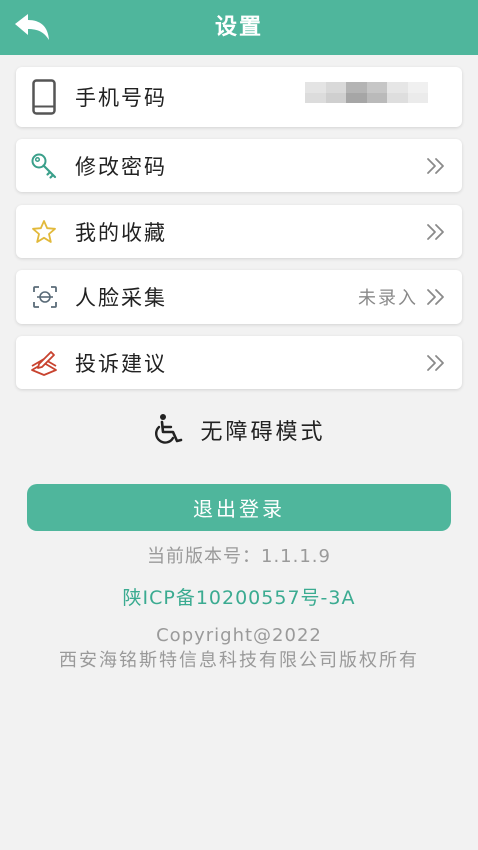 The height and width of the screenshot is (850, 478). I want to click on phone-icon, so click(44, 97).